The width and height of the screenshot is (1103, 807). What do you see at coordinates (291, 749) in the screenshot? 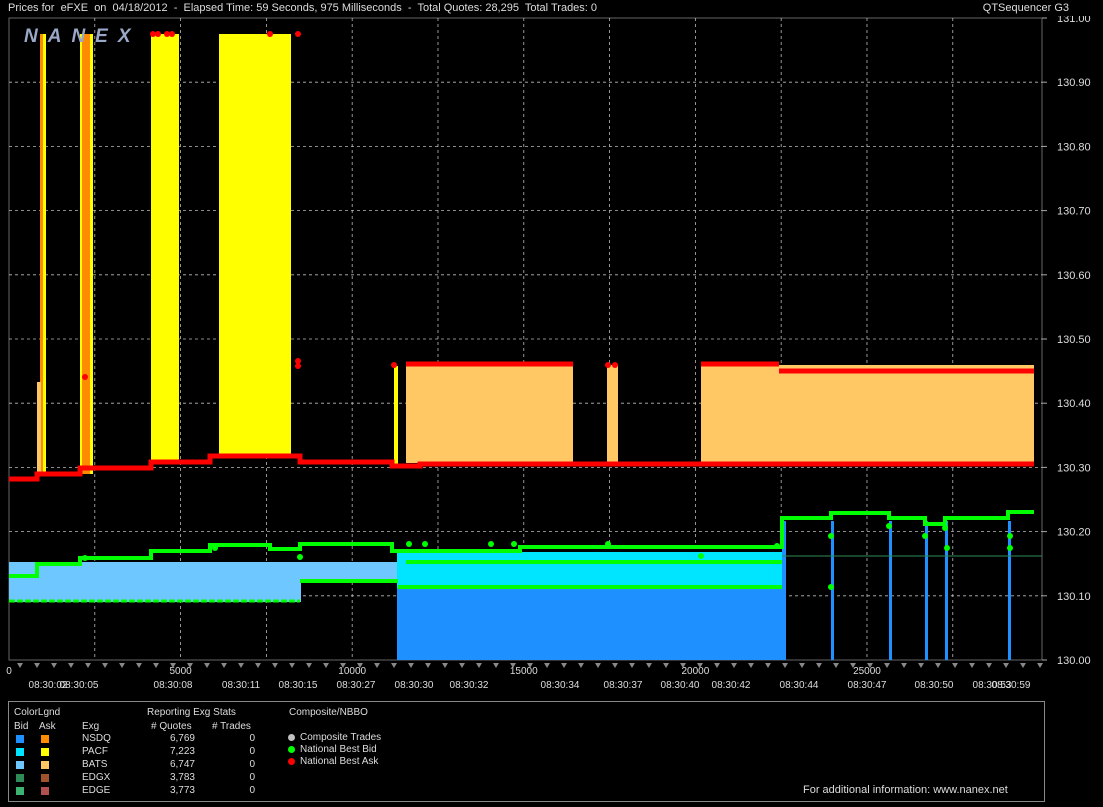
I see `composite-marker-icon` at bounding box center [291, 749].